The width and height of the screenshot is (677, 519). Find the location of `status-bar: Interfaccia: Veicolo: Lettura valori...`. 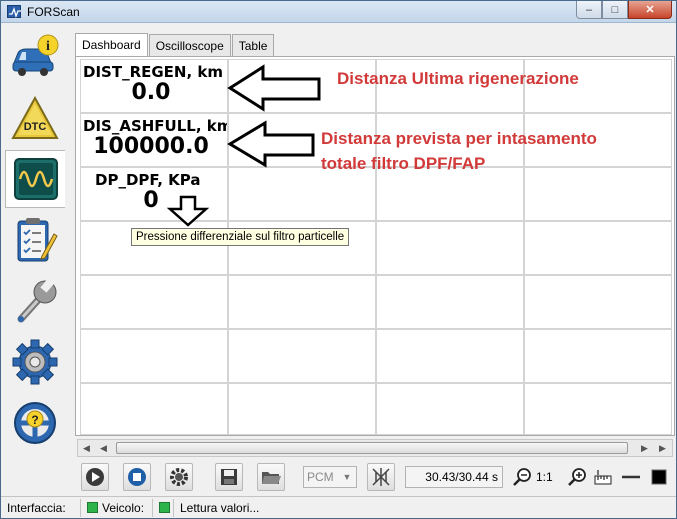

status-bar: Interfaccia: Veicolo: Lettura valori... is located at coordinates (338, 507).